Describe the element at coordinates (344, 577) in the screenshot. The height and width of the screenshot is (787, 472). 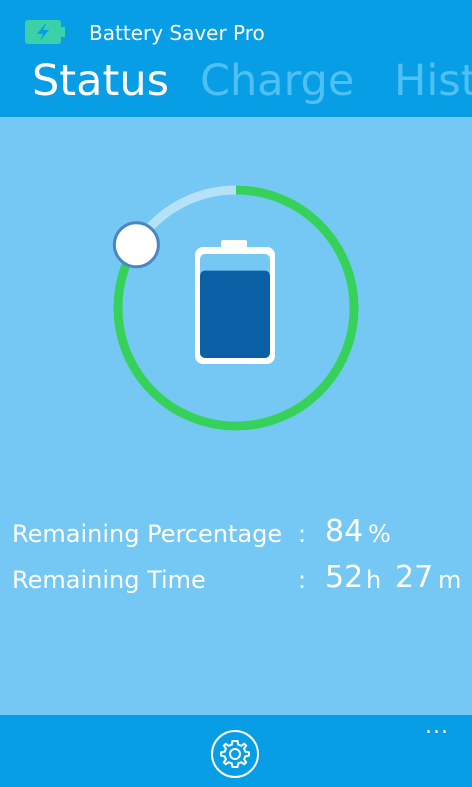
I see `remaining-time-hours: 52` at that location.